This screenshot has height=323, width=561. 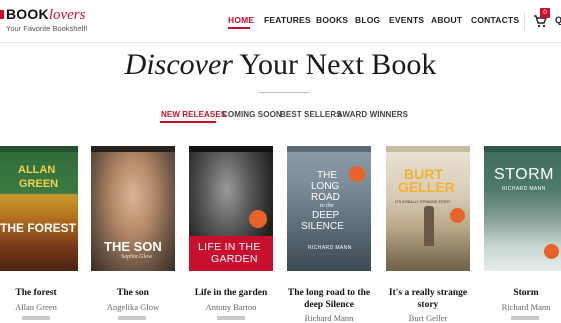 I want to click on book-title: It's a really strange story, so click(x=428, y=299).